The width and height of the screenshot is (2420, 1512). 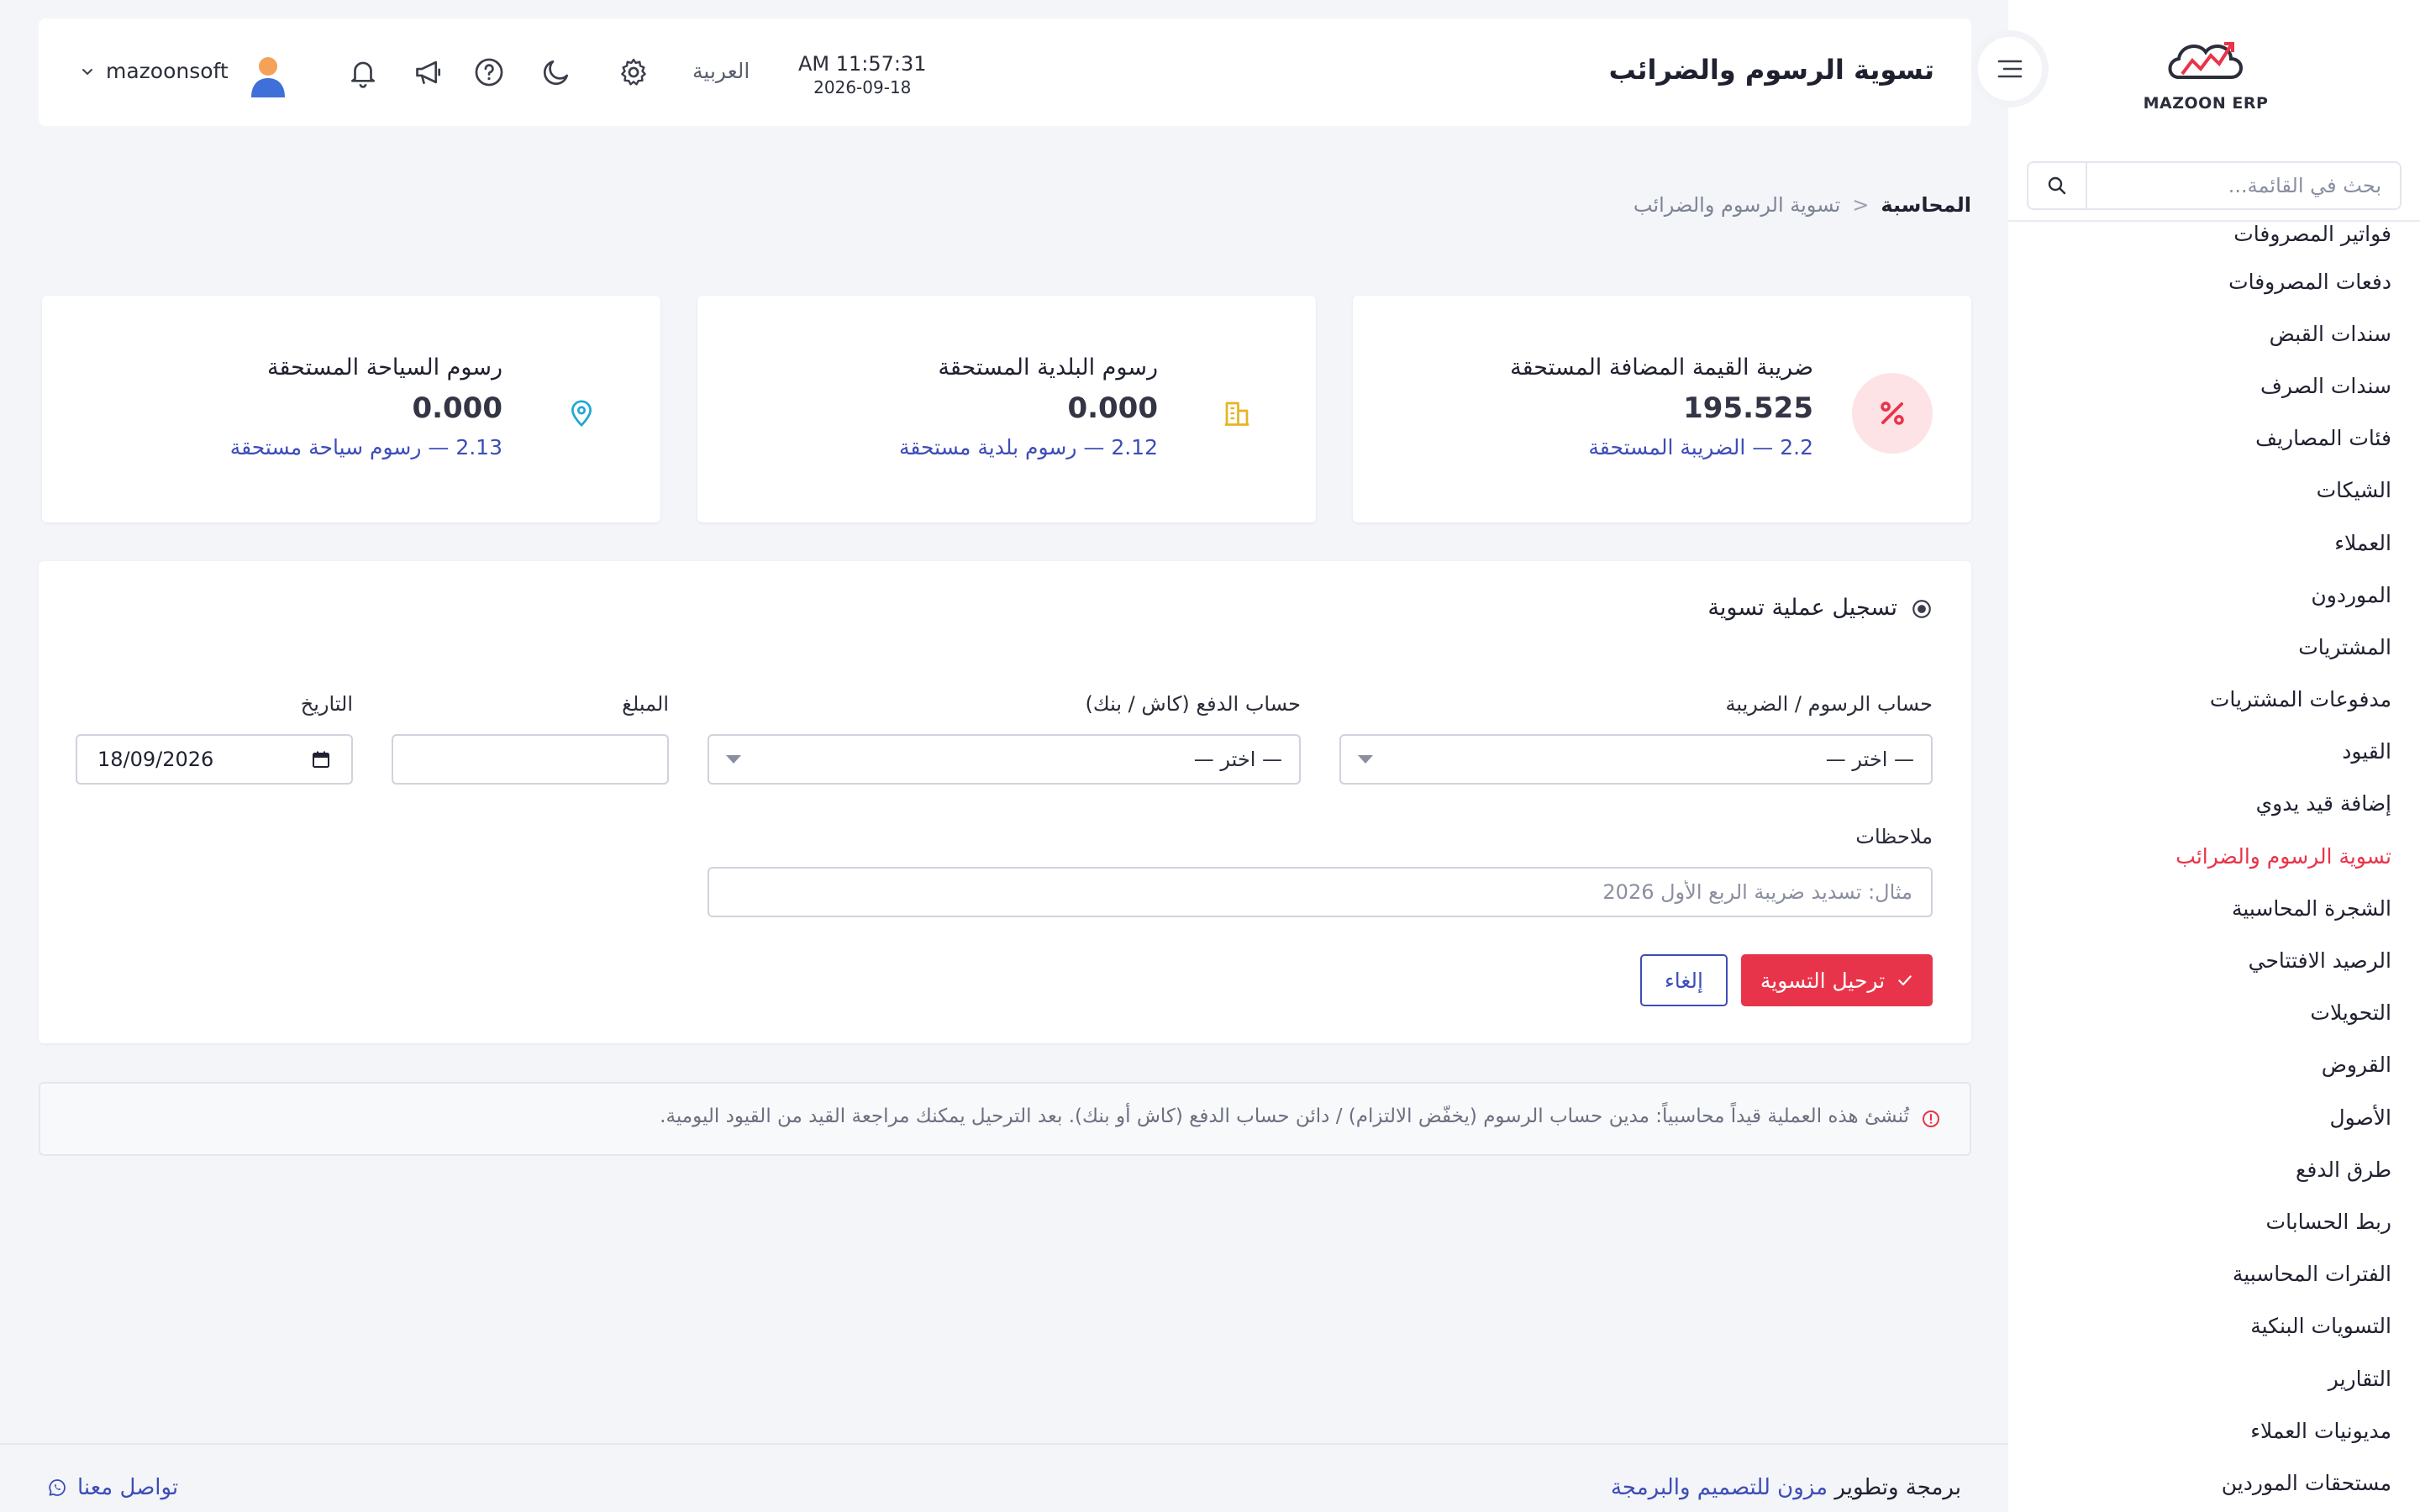 I want to click on date-label: التاريخ, so click(x=326, y=704).